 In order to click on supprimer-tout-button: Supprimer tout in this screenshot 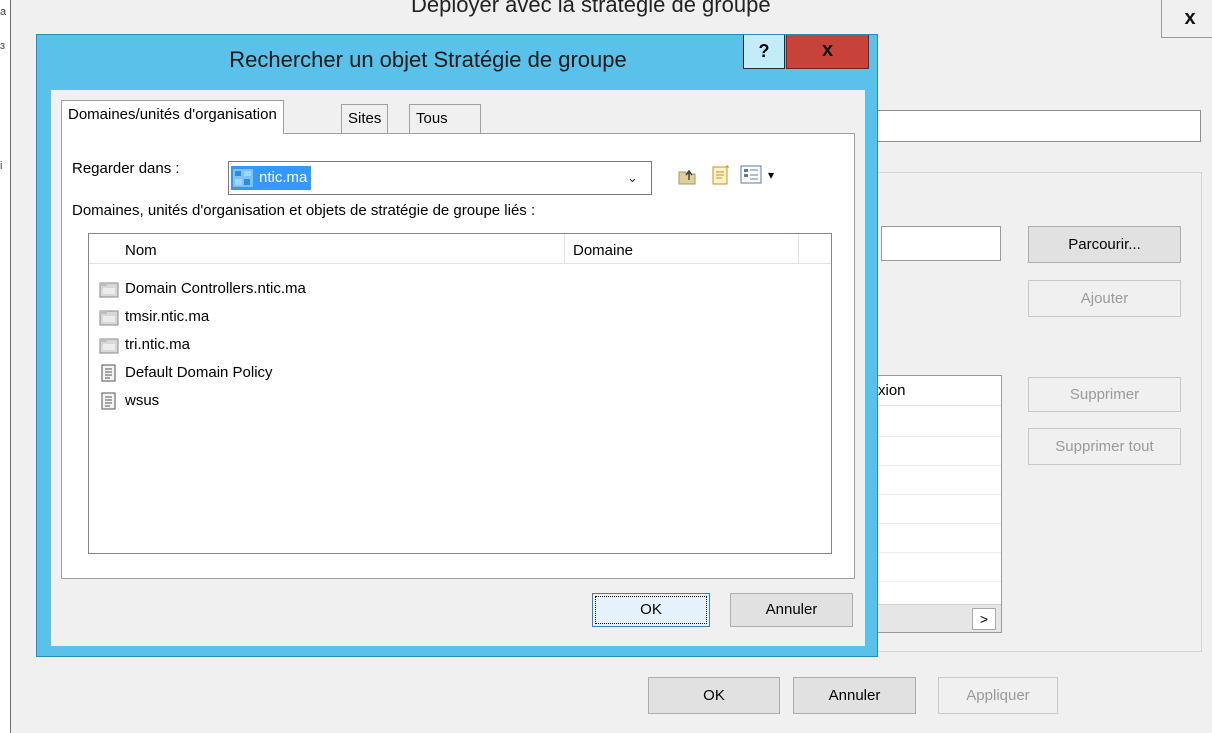, I will do `click(1104, 446)`.